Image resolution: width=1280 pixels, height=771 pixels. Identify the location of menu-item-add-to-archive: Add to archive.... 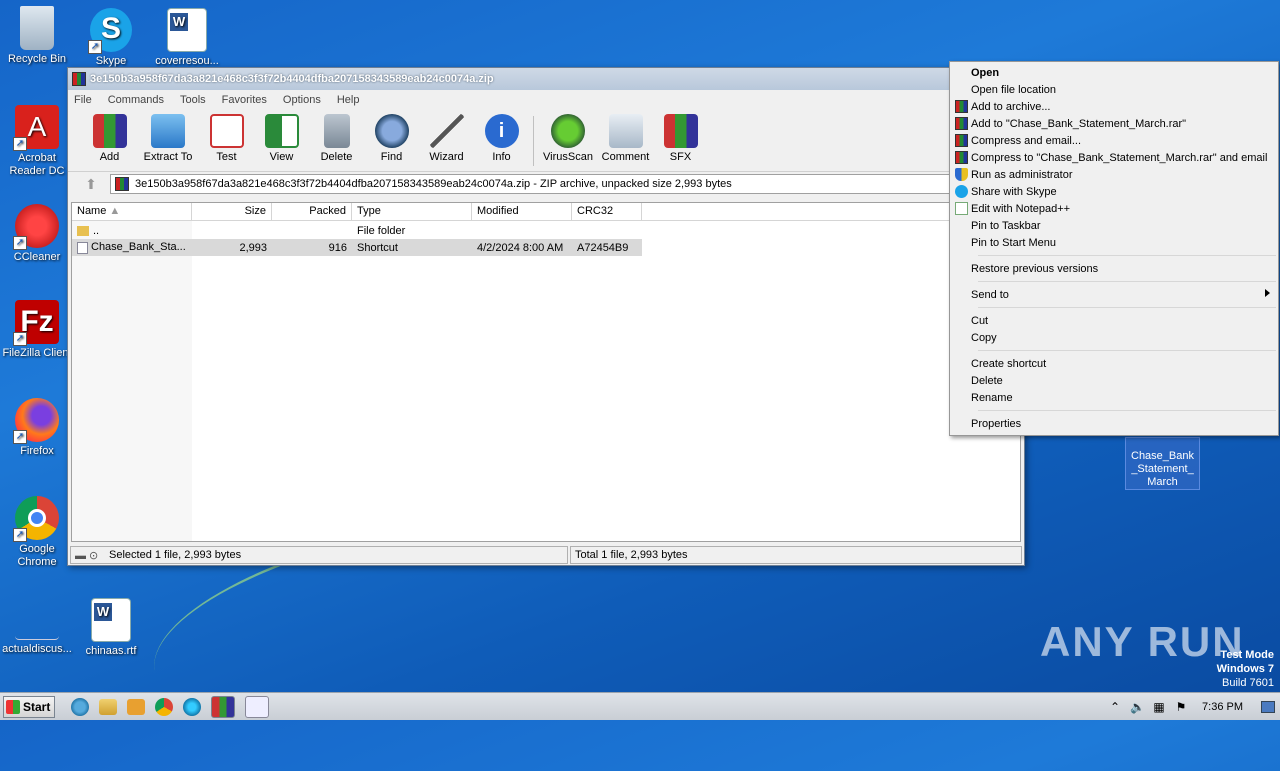
(1114, 106).